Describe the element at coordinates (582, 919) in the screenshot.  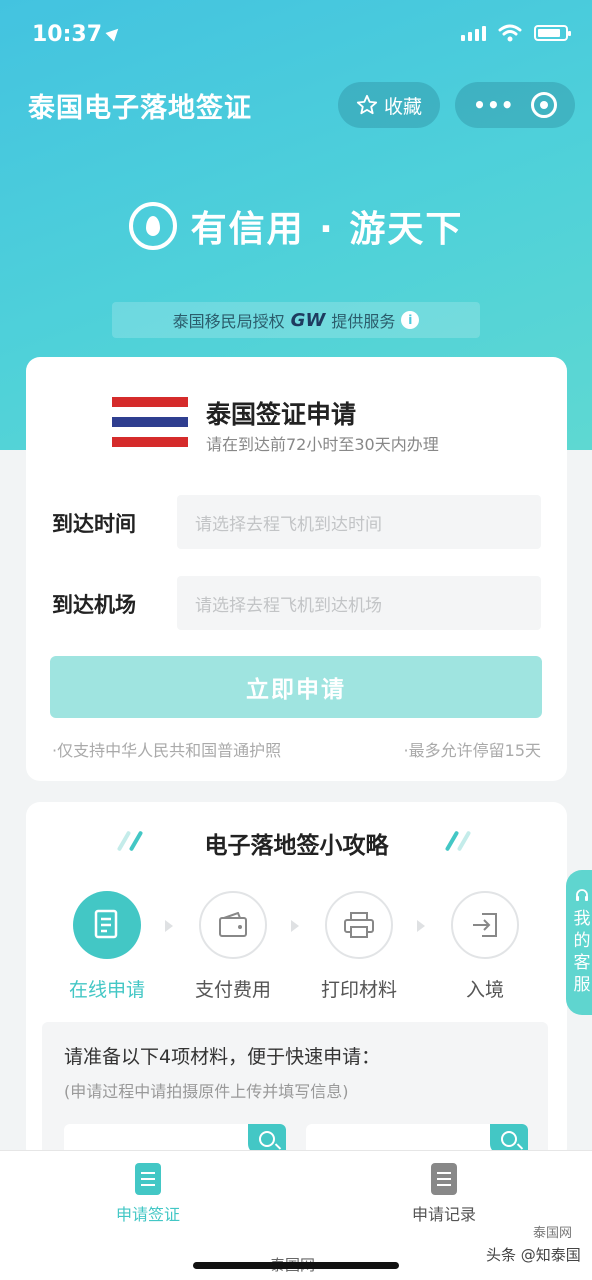
I see `service-char: 我` at that location.